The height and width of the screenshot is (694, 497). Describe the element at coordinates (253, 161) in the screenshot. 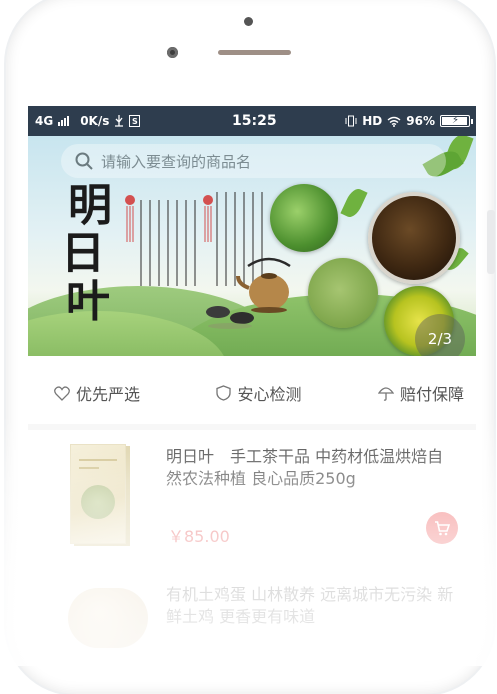

I see `search-bar: 请输入要查询的商品名` at that location.